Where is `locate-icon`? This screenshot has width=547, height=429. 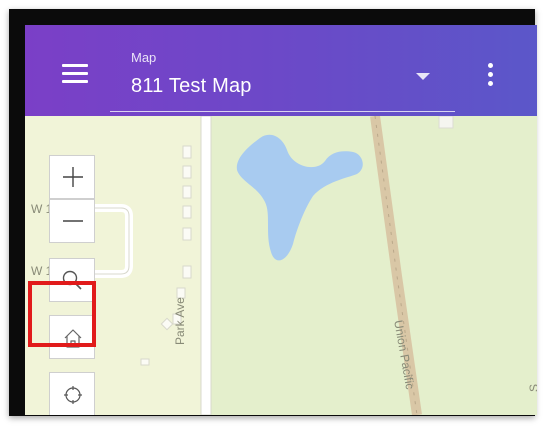 locate-icon is located at coordinates (73, 395).